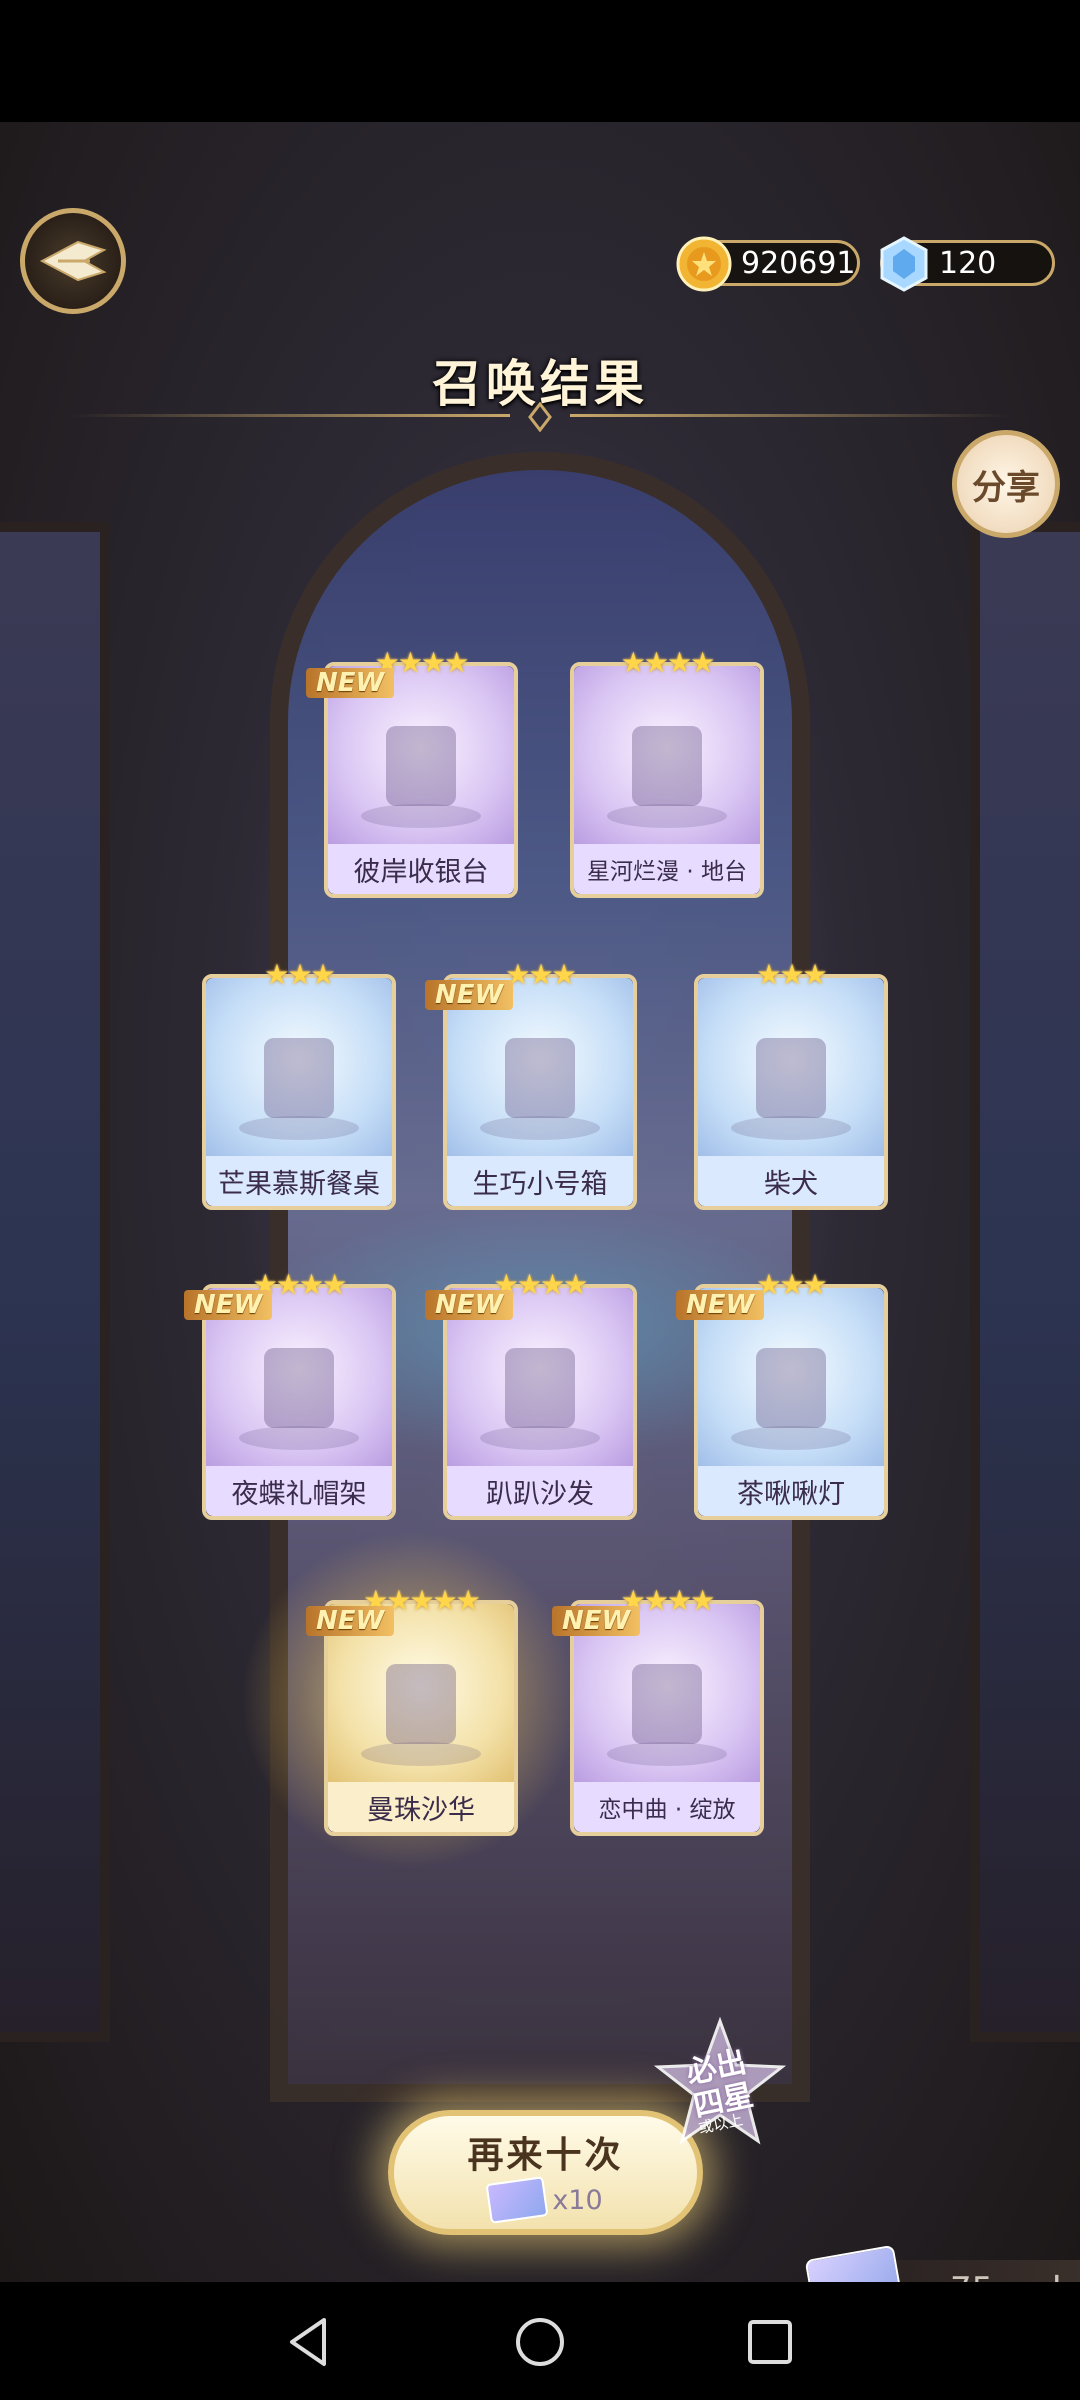 The image size is (1080, 2400). I want to click on nav-home-icon, so click(540, 2342).